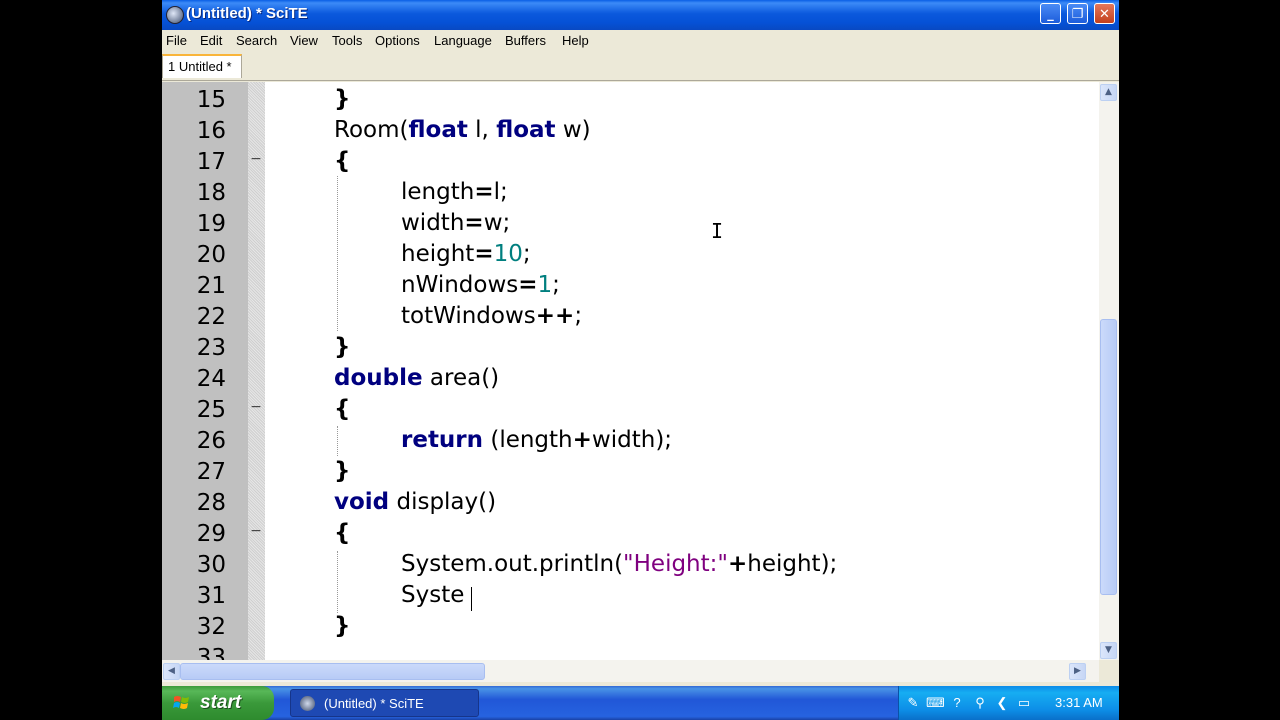 The image size is (1280, 720). I want to click on system-tray: ✎ ⌨ ? ⚲ ❮ ▭ 3:31 AM, so click(1008, 703).